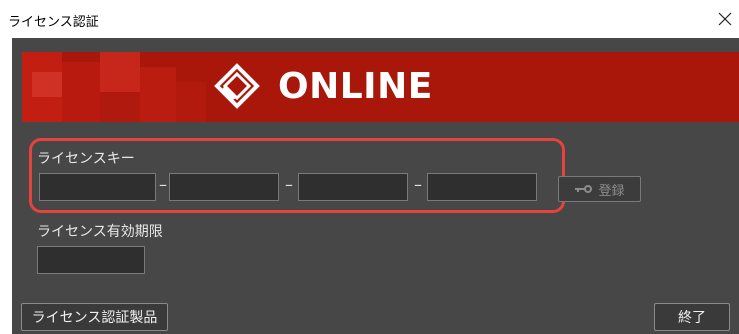 The image size is (739, 334). Describe the element at coordinates (53, 22) in the screenshot. I see `window-title: ライセンス認証` at that location.